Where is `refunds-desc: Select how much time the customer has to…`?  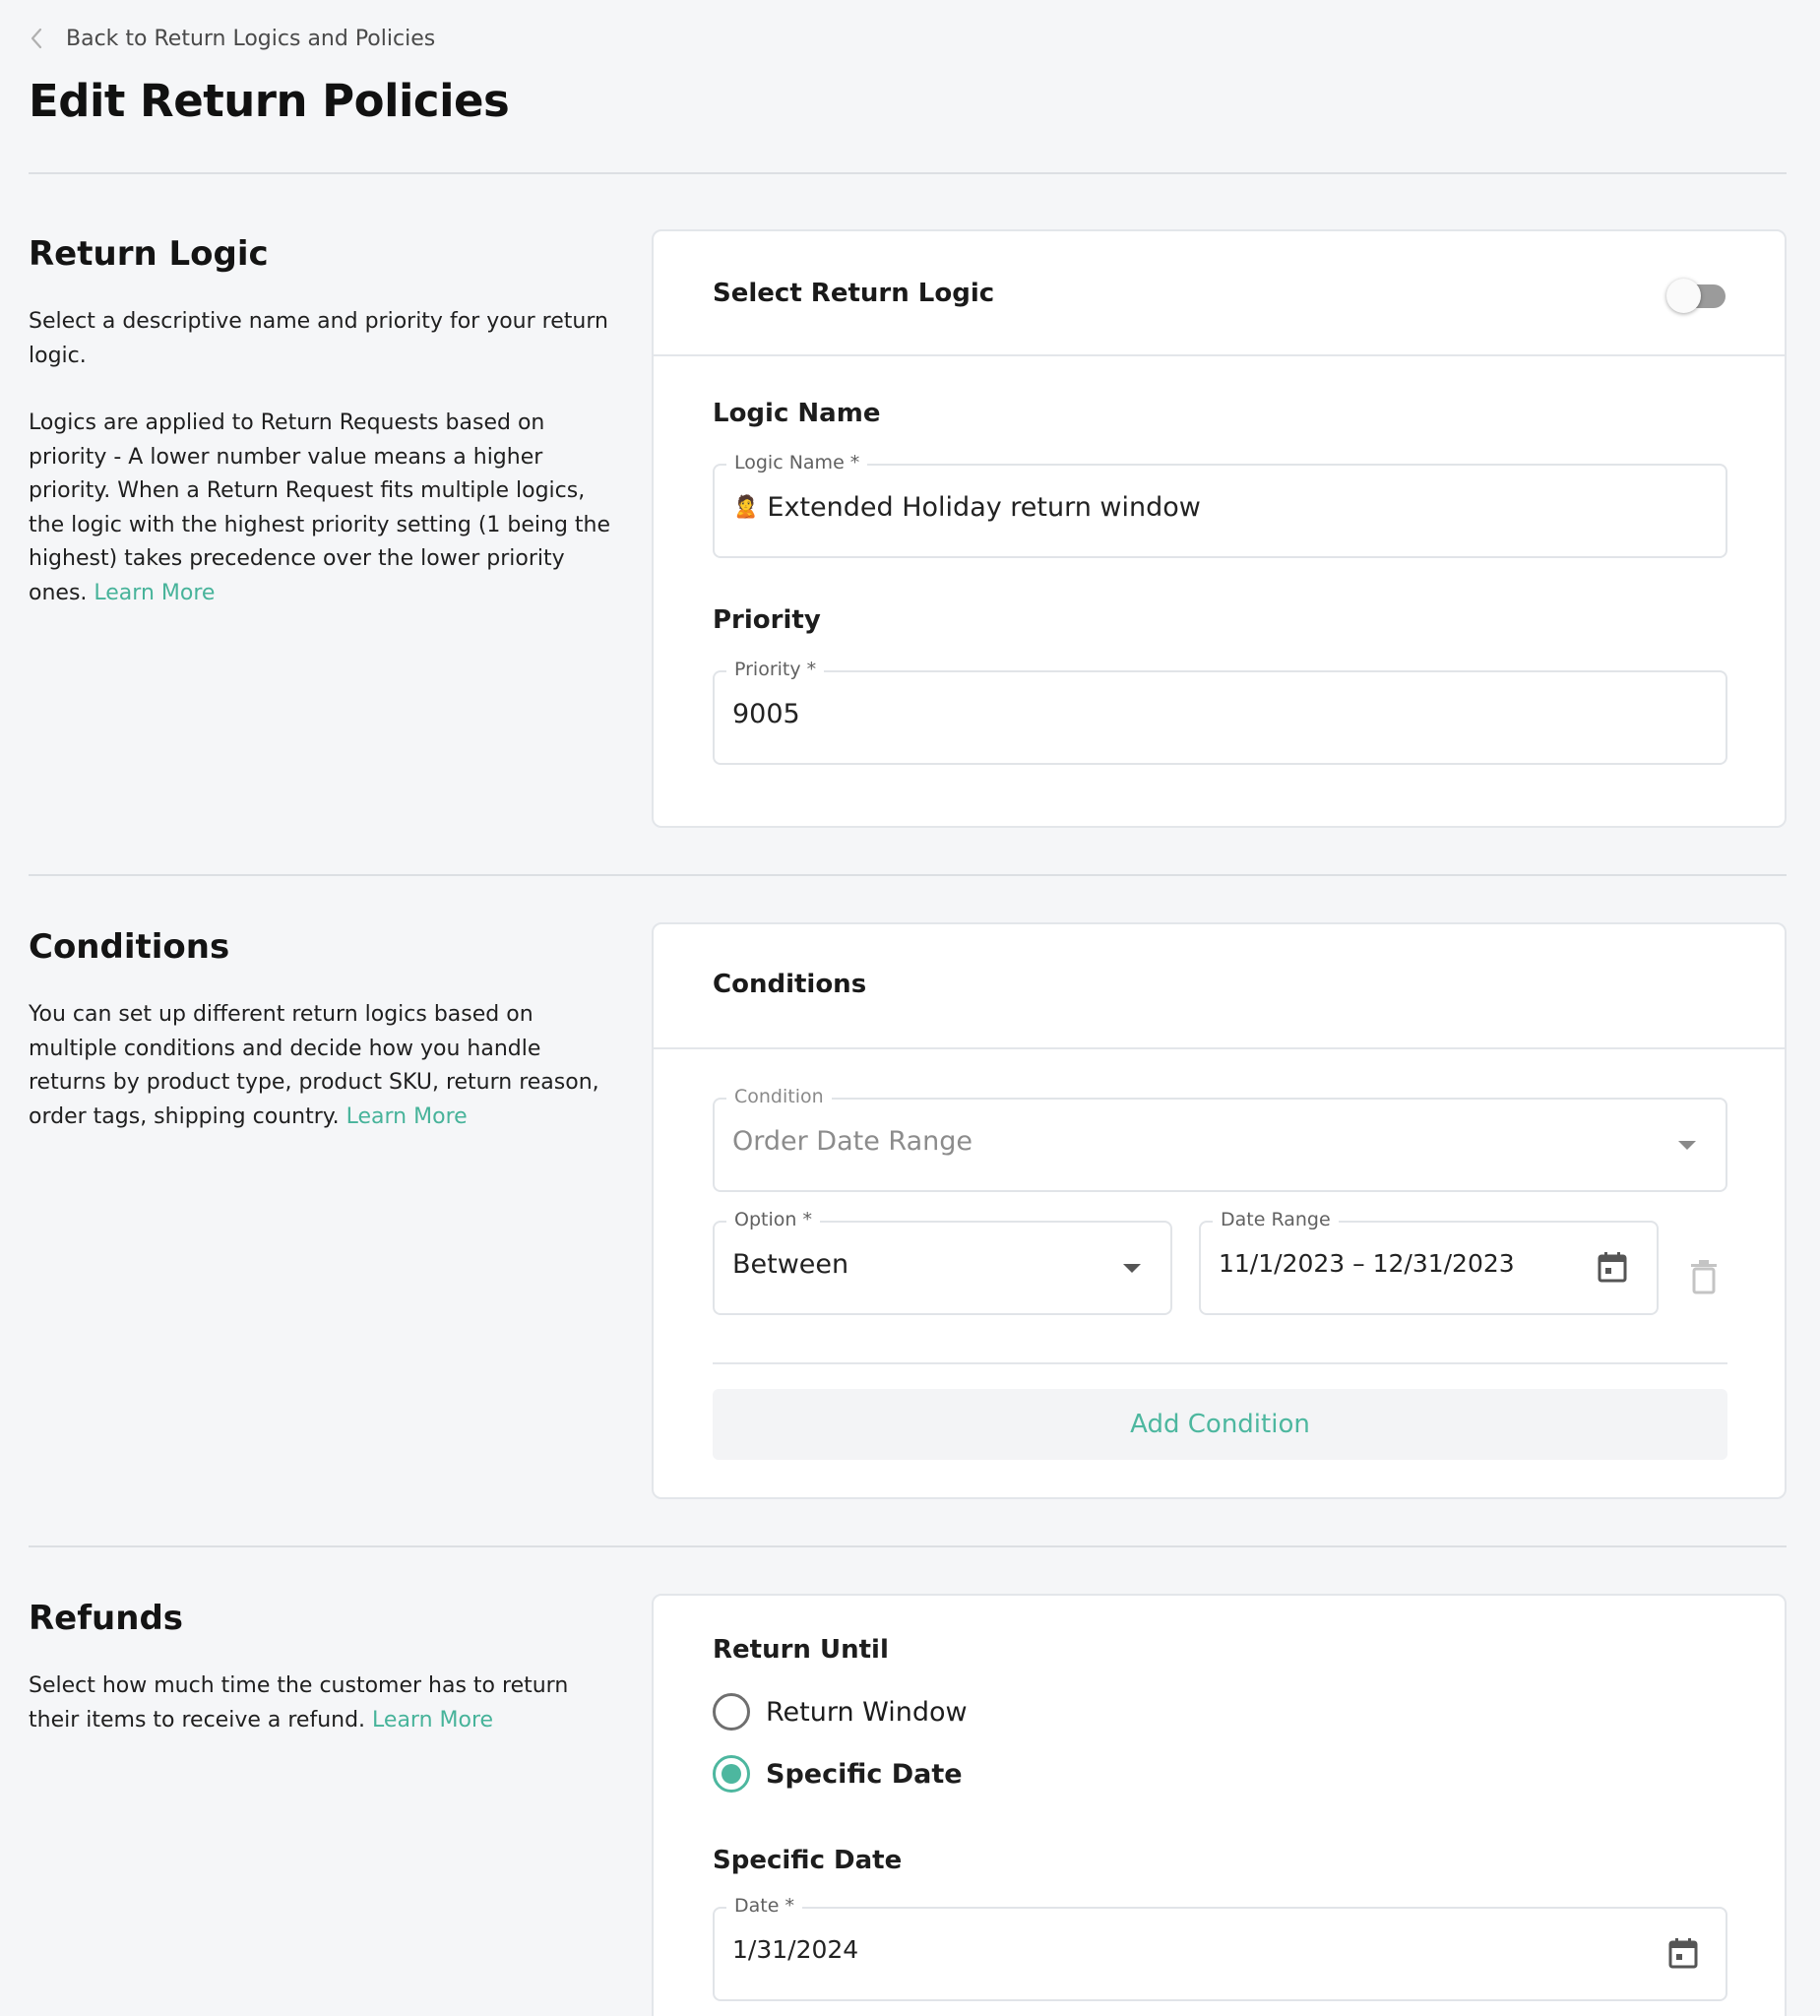 refunds-desc: Select how much time the customer has to… is located at coordinates (324, 1703).